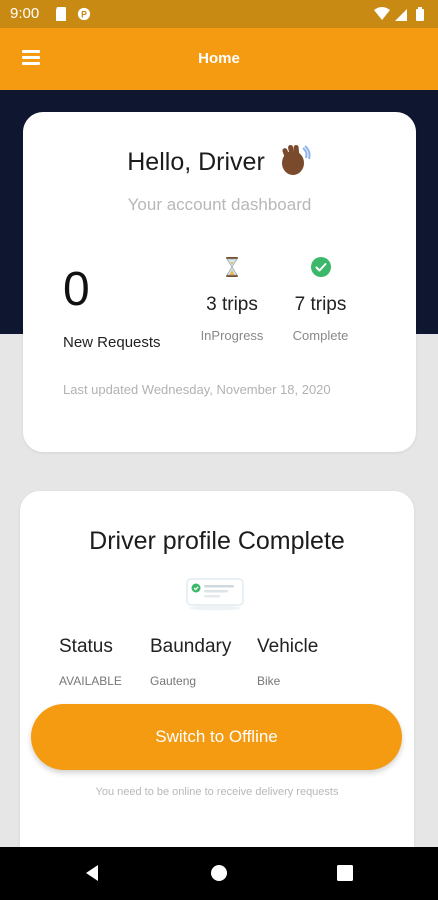 The image size is (438, 900). Describe the element at coordinates (196, 162) in the screenshot. I see `greeting-text: Hello, Driver` at that location.